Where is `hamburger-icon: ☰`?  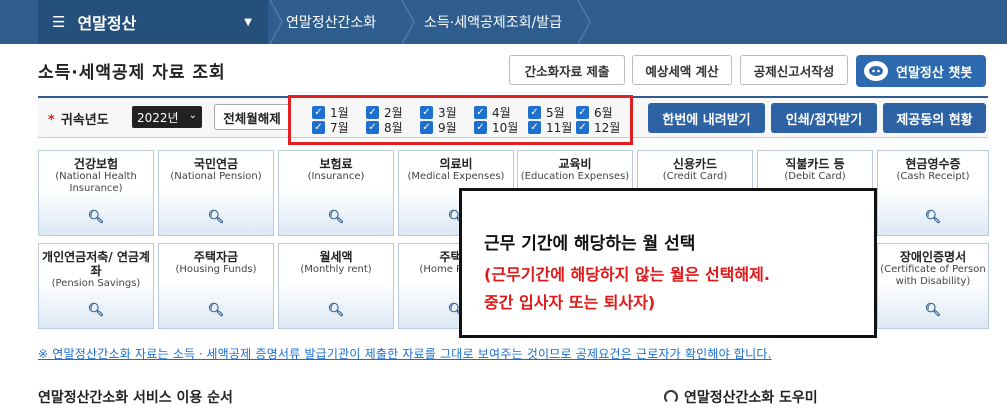 hamburger-icon: ☰ is located at coordinates (59, 22).